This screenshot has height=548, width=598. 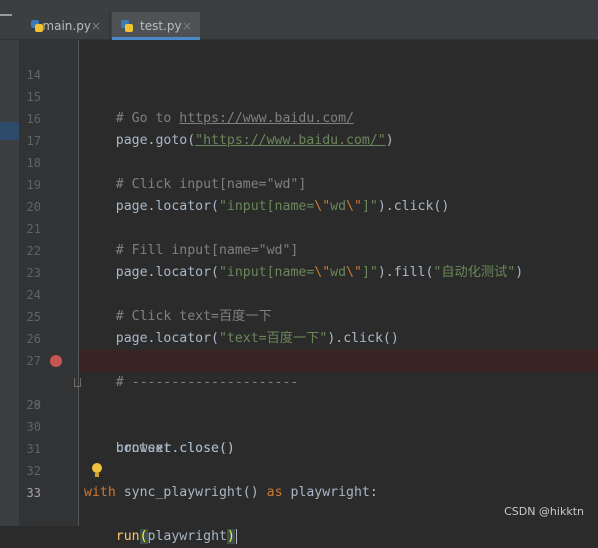 I want to click on tab-label: test.py, so click(x=161, y=26).